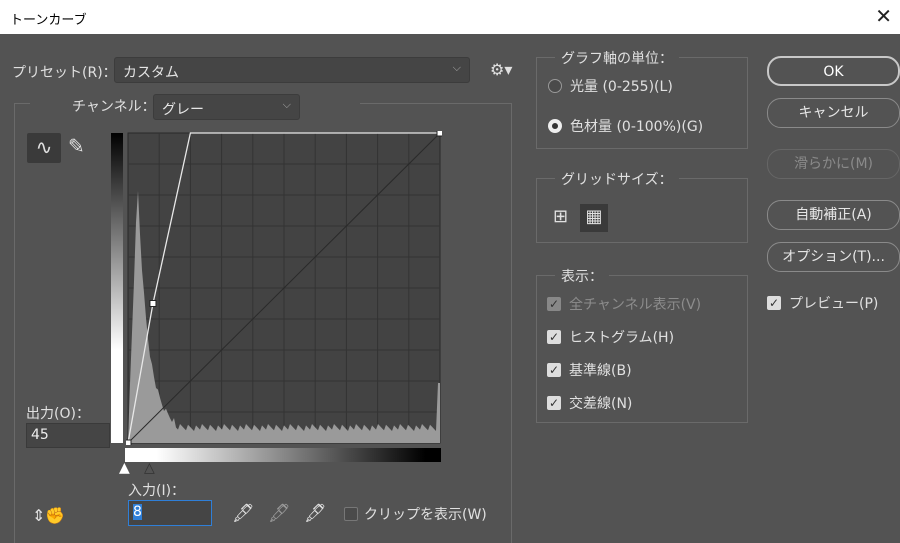 Image resolution: width=900 pixels, height=543 pixels. What do you see at coordinates (183, 110) in the screenshot?
I see `channel-value: グレー` at bounding box center [183, 110].